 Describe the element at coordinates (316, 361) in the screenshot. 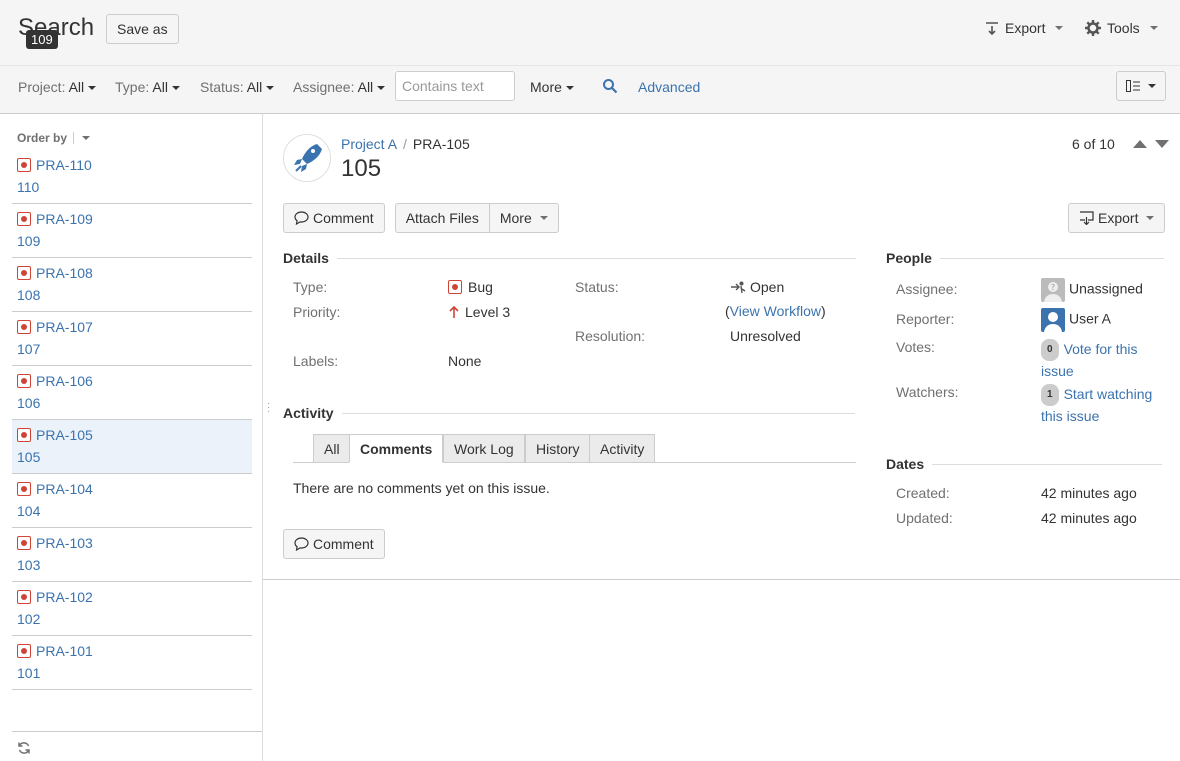

I see `labels-label: Labels:` at that location.